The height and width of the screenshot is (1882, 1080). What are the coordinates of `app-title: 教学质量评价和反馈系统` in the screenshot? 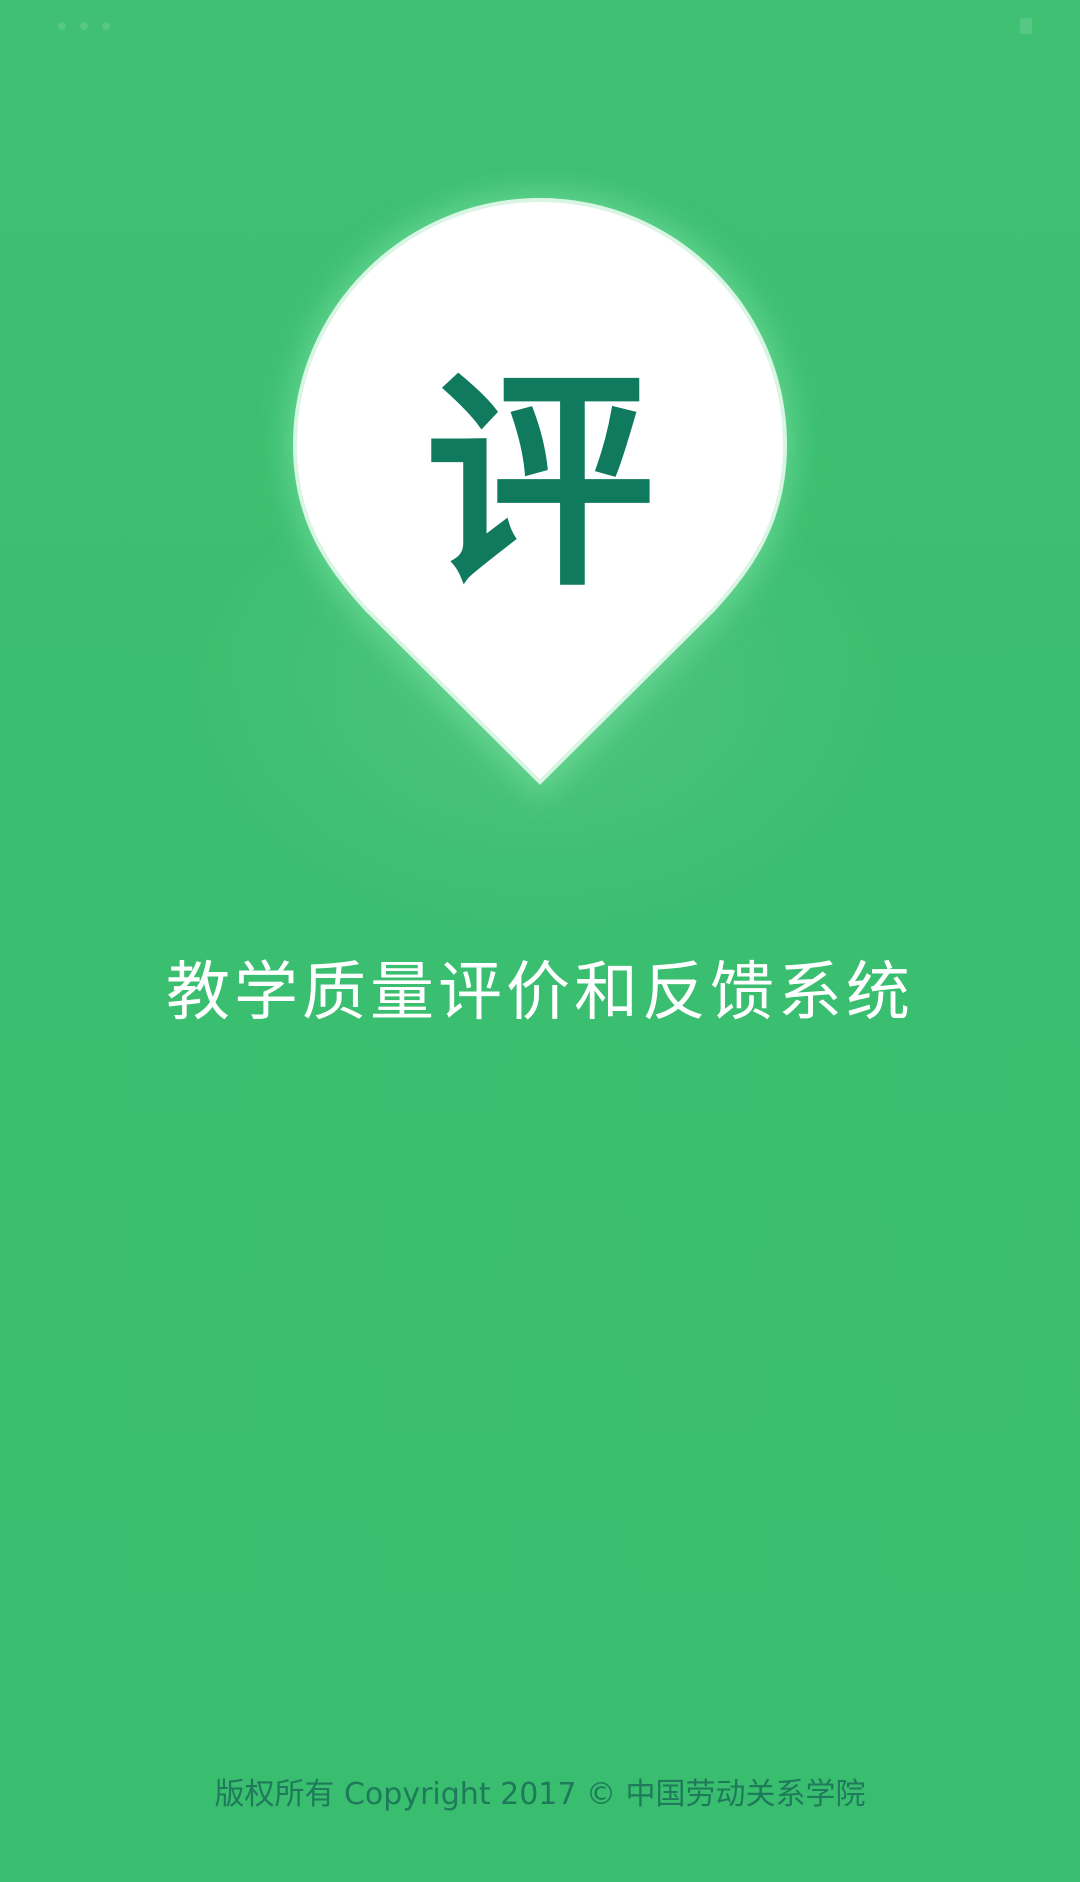 It's located at (540, 993).